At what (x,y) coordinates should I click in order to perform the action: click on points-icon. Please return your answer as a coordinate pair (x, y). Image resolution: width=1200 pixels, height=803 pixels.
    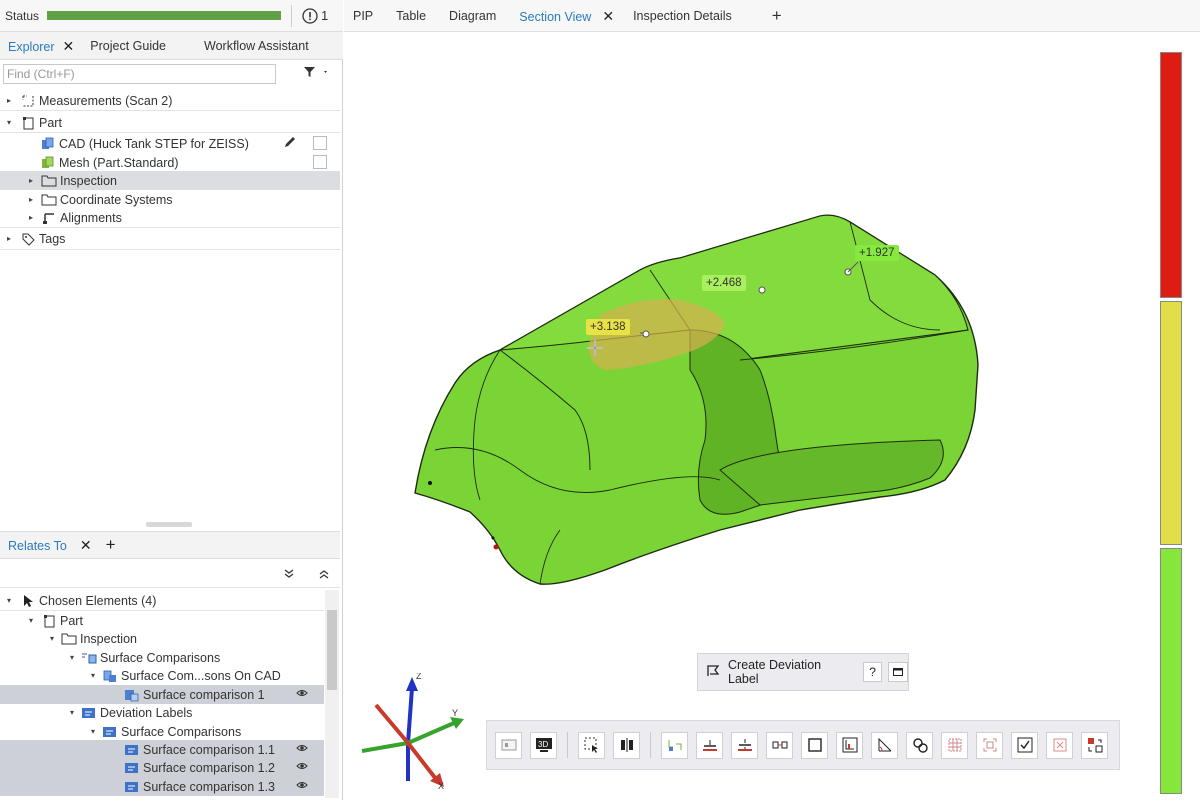
    Looking at the image, I should click on (674, 745).